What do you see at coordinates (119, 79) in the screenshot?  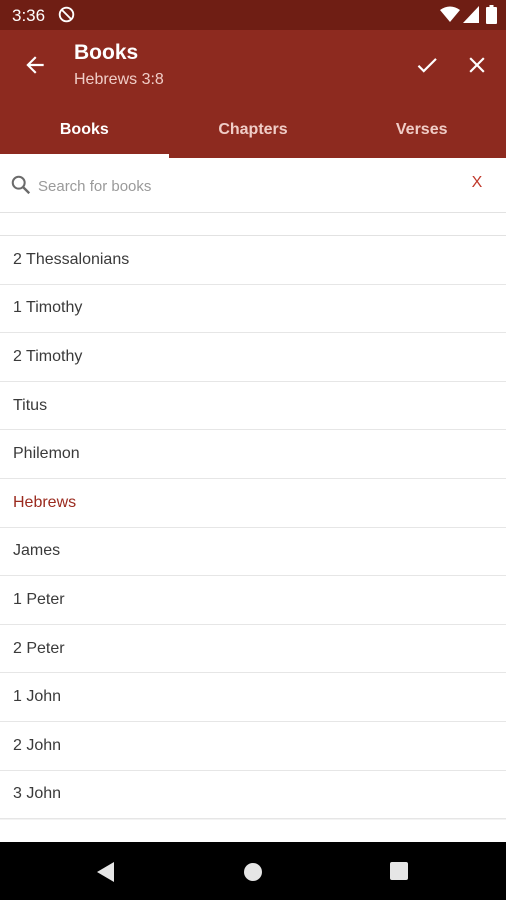 I see `page-subtitle: Hebrews 3:8` at bounding box center [119, 79].